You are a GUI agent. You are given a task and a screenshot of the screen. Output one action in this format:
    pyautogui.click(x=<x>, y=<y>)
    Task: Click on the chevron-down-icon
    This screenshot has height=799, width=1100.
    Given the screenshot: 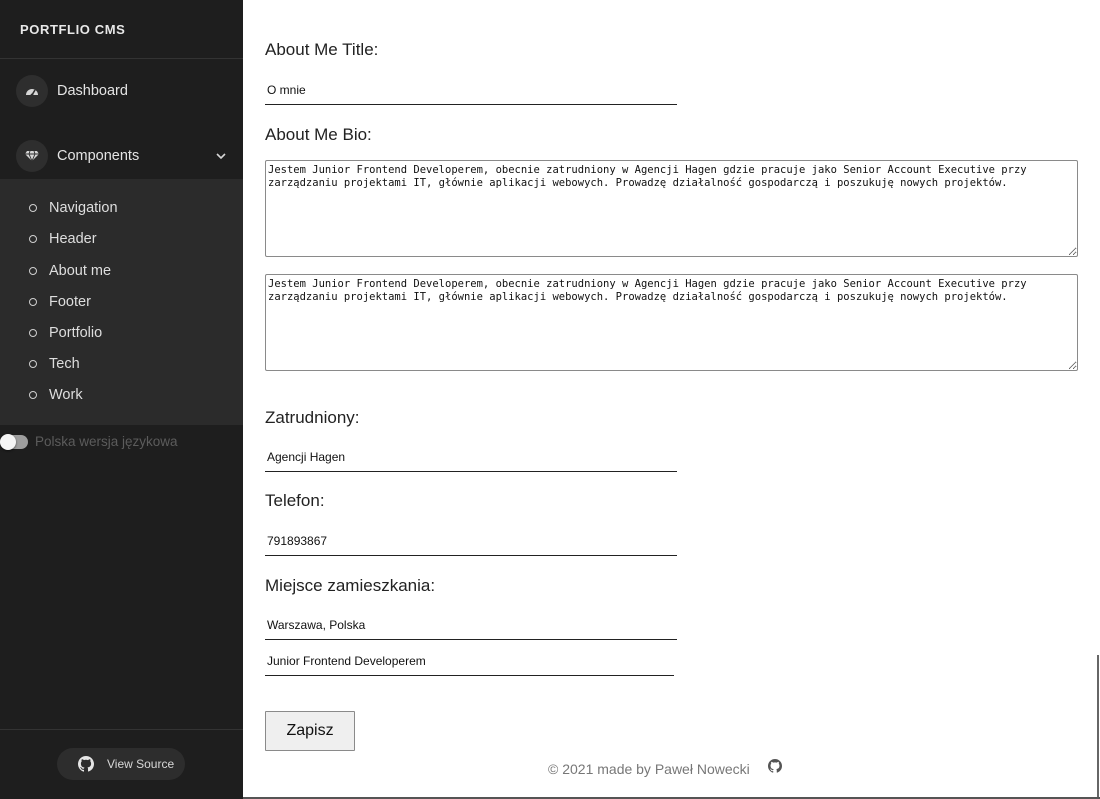 What is the action you would take?
    pyautogui.click(x=221, y=158)
    